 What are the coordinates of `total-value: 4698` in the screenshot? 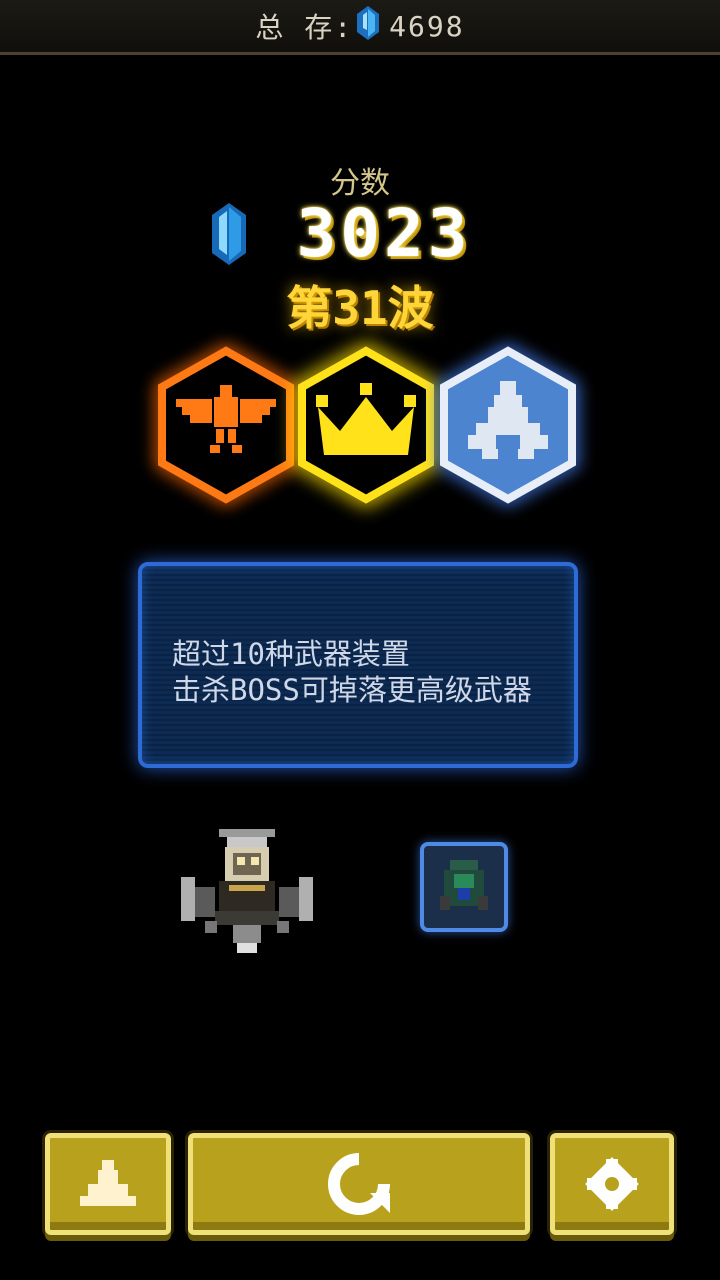 It's located at (427, 26).